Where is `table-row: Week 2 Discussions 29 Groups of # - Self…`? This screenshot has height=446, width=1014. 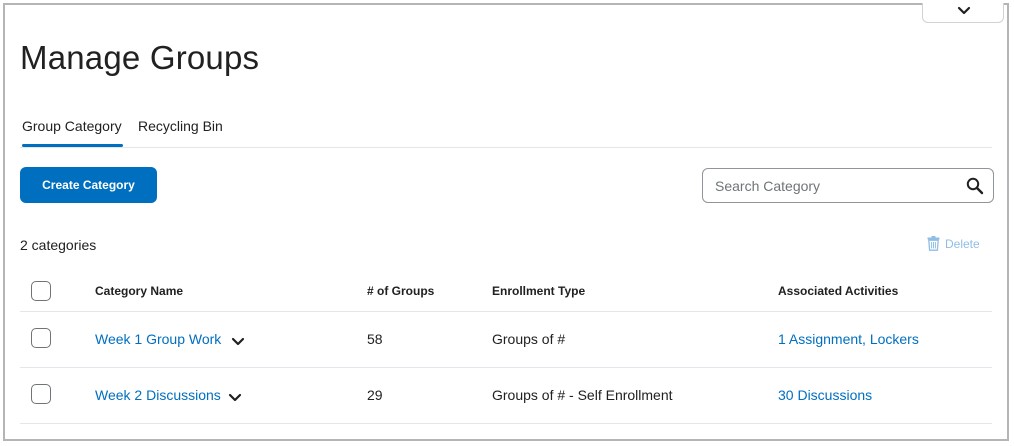
table-row: Week 2 Discussions 29 Groups of # - Self… is located at coordinates (506, 396).